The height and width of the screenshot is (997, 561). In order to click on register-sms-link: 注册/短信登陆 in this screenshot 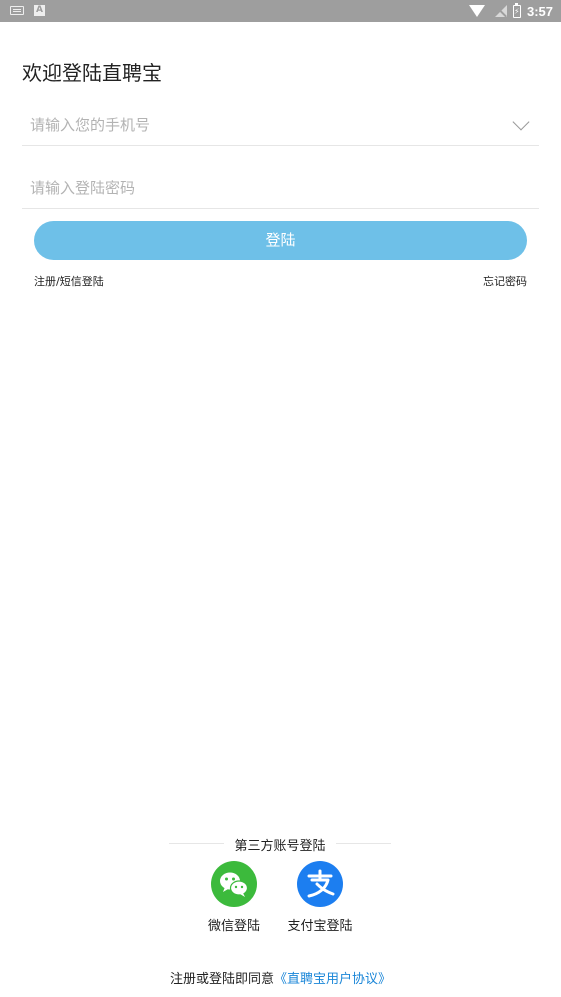, I will do `click(69, 281)`.